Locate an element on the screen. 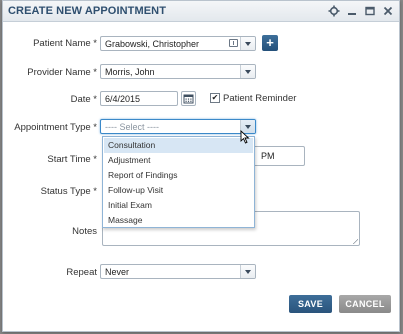 This screenshot has height=334, width=403. calendar-icon is located at coordinates (188, 99).